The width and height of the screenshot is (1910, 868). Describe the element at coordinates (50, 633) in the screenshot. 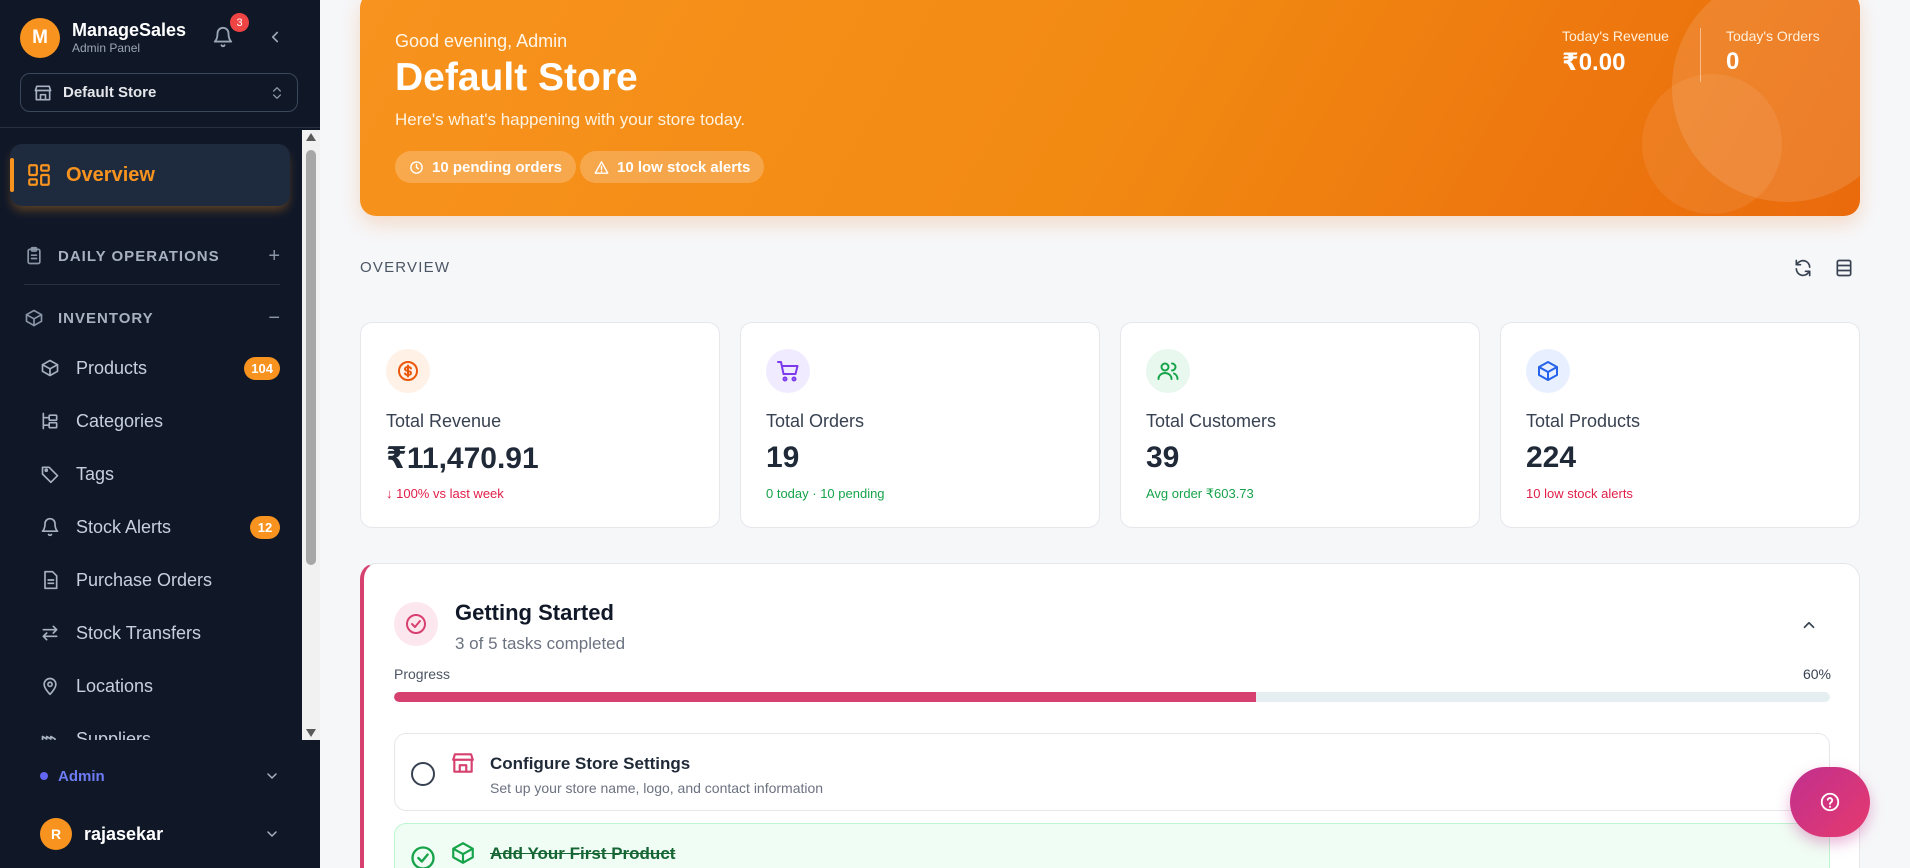

I see `arrows-left-right-icon` at that location.